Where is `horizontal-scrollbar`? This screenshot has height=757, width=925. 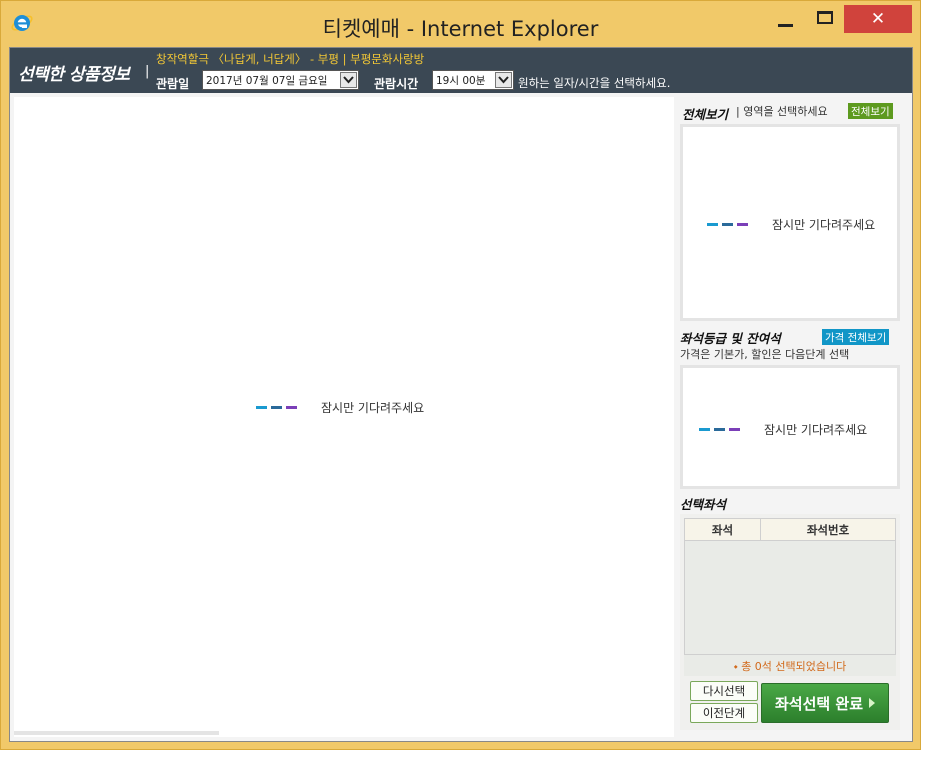
horizontal-scrollbar is located at coordinates (116, 733).